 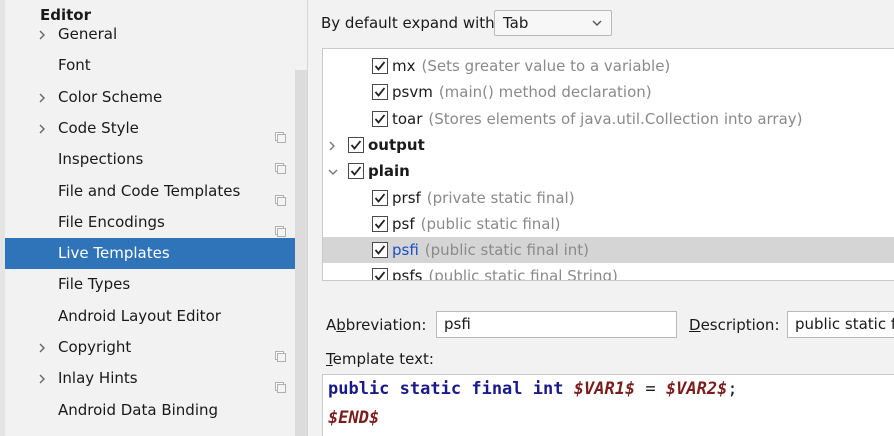 I want to click on sidebar-item-label: File and Code Templates, so click(x=149, y=191).